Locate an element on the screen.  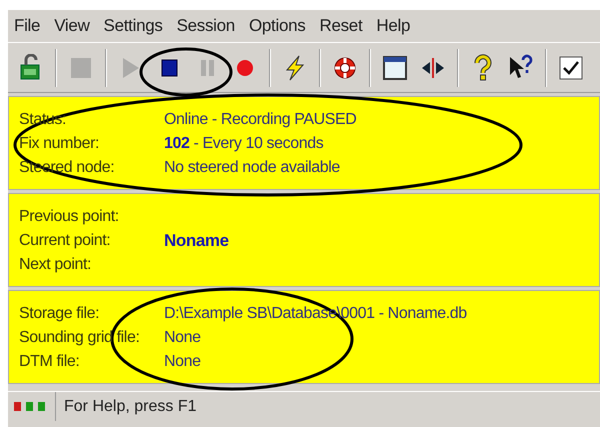
menu-item: Settings is located at coordinates (136, 26).